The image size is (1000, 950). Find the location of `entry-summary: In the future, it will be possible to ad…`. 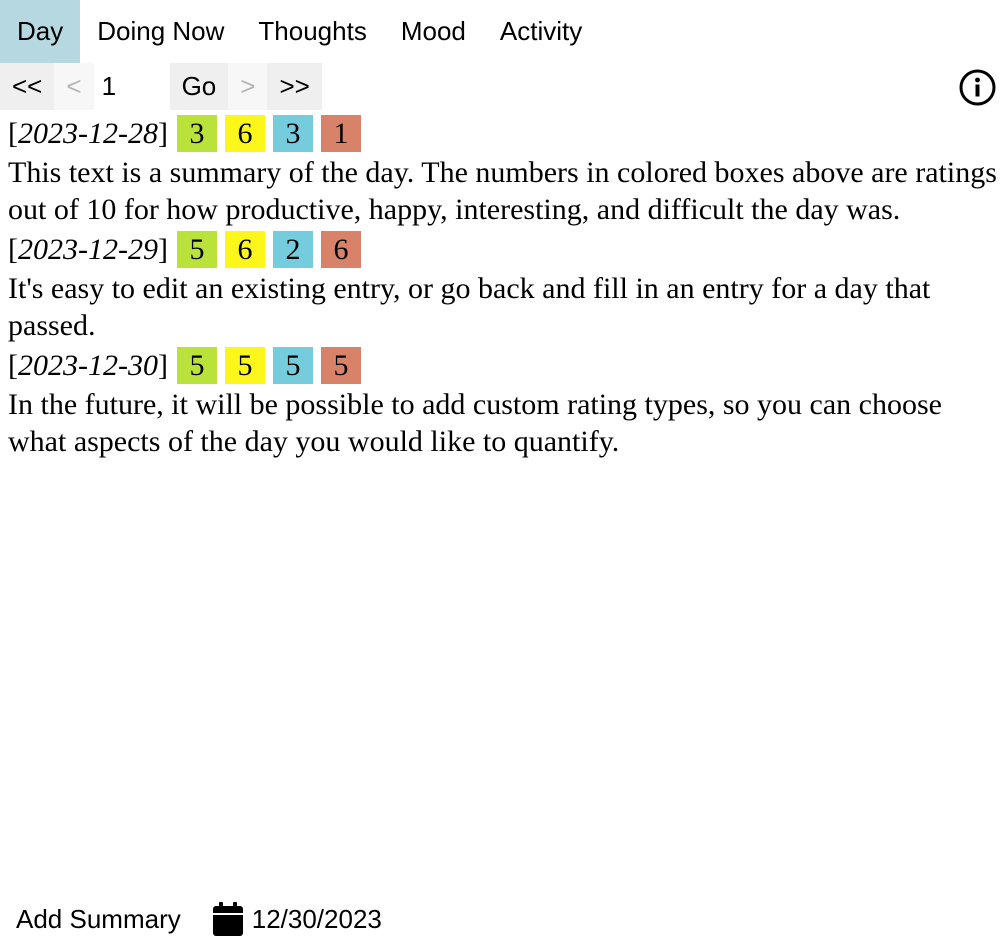

entry-summary: In the future, it will be possible to ad… is located at coordinates (503, 423).